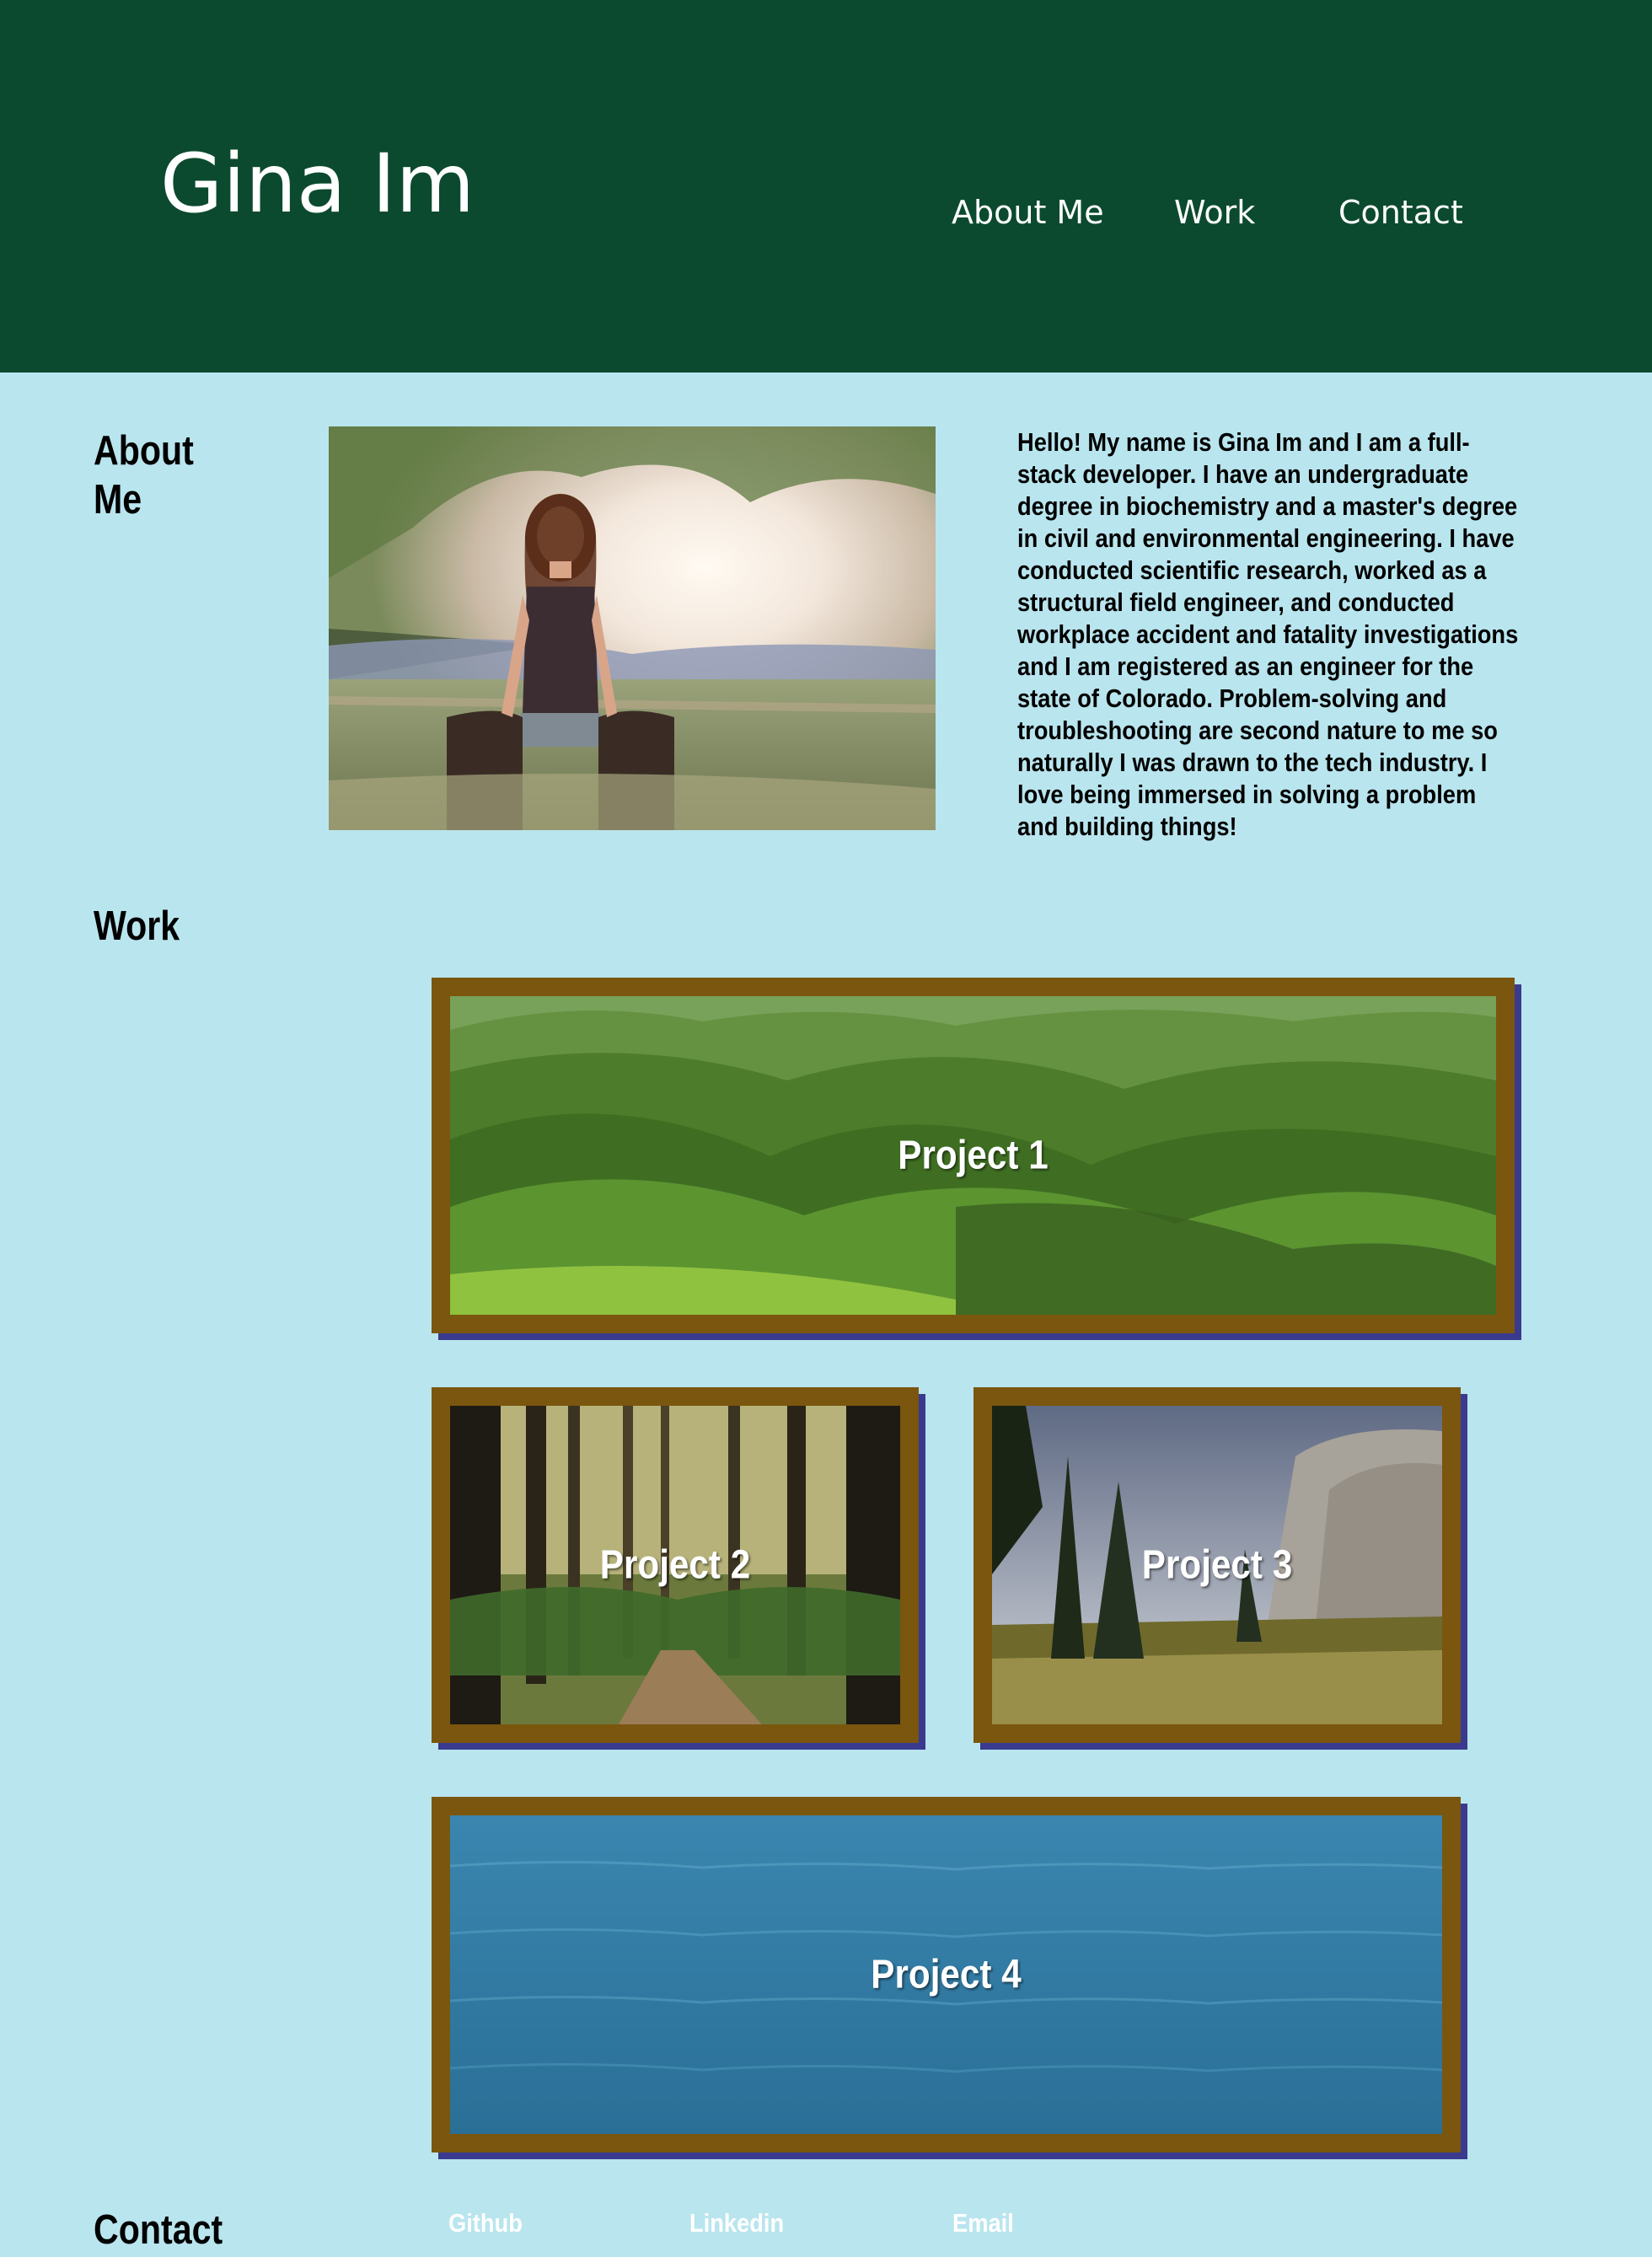  Describe the element at coordinates (144, 475) in the screenshot. I see `about-heading: About Me` at that location.